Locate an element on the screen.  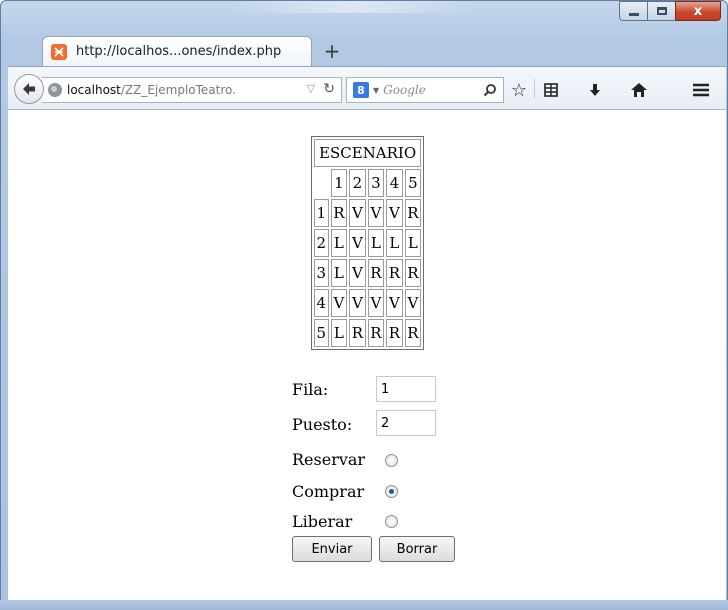
url-bar: localhost/ZZ_EjemploTeatro. ▽ ↻ is located at coordinates (192, 90).